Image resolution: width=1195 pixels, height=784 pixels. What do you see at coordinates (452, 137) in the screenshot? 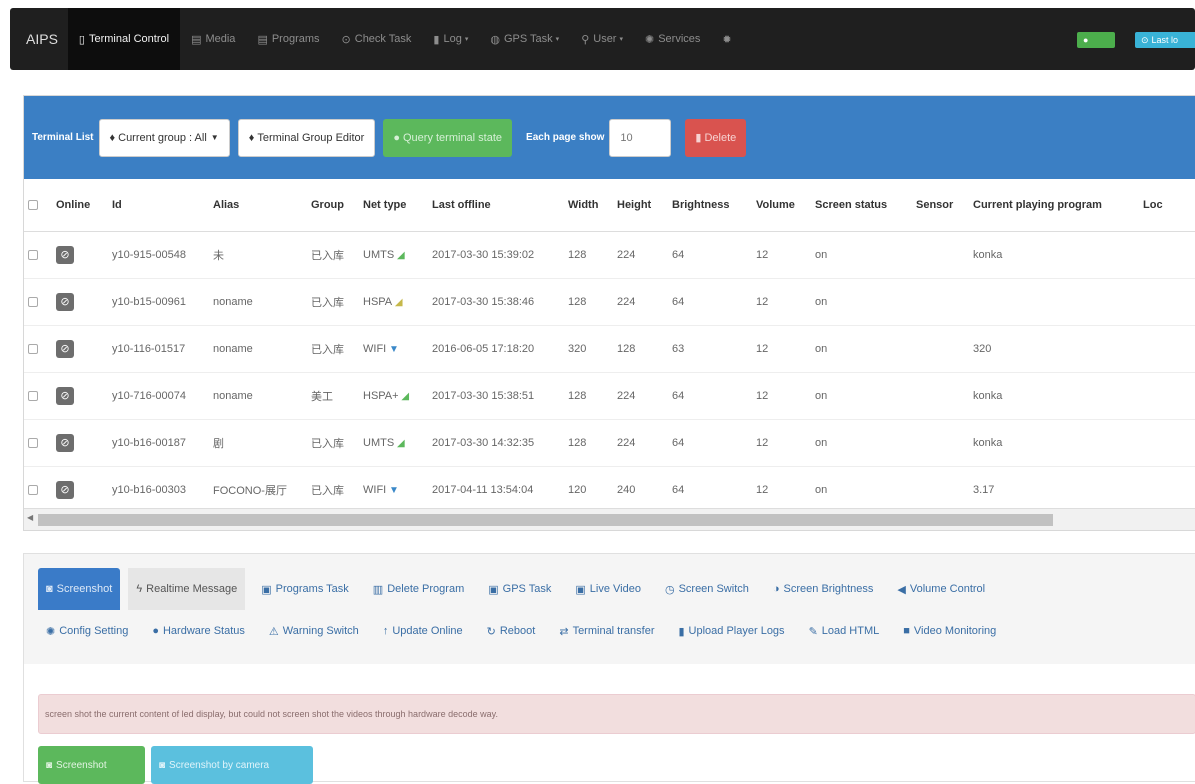
I see `query-terminal-state-label: Query terminal state` at bounding box center [452, 137].